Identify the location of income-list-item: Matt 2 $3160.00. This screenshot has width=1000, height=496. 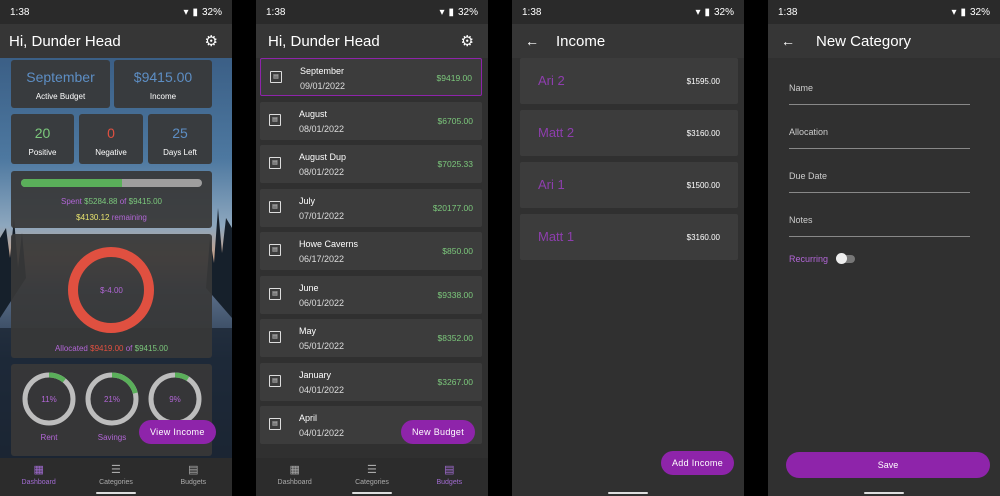
(629, 133).